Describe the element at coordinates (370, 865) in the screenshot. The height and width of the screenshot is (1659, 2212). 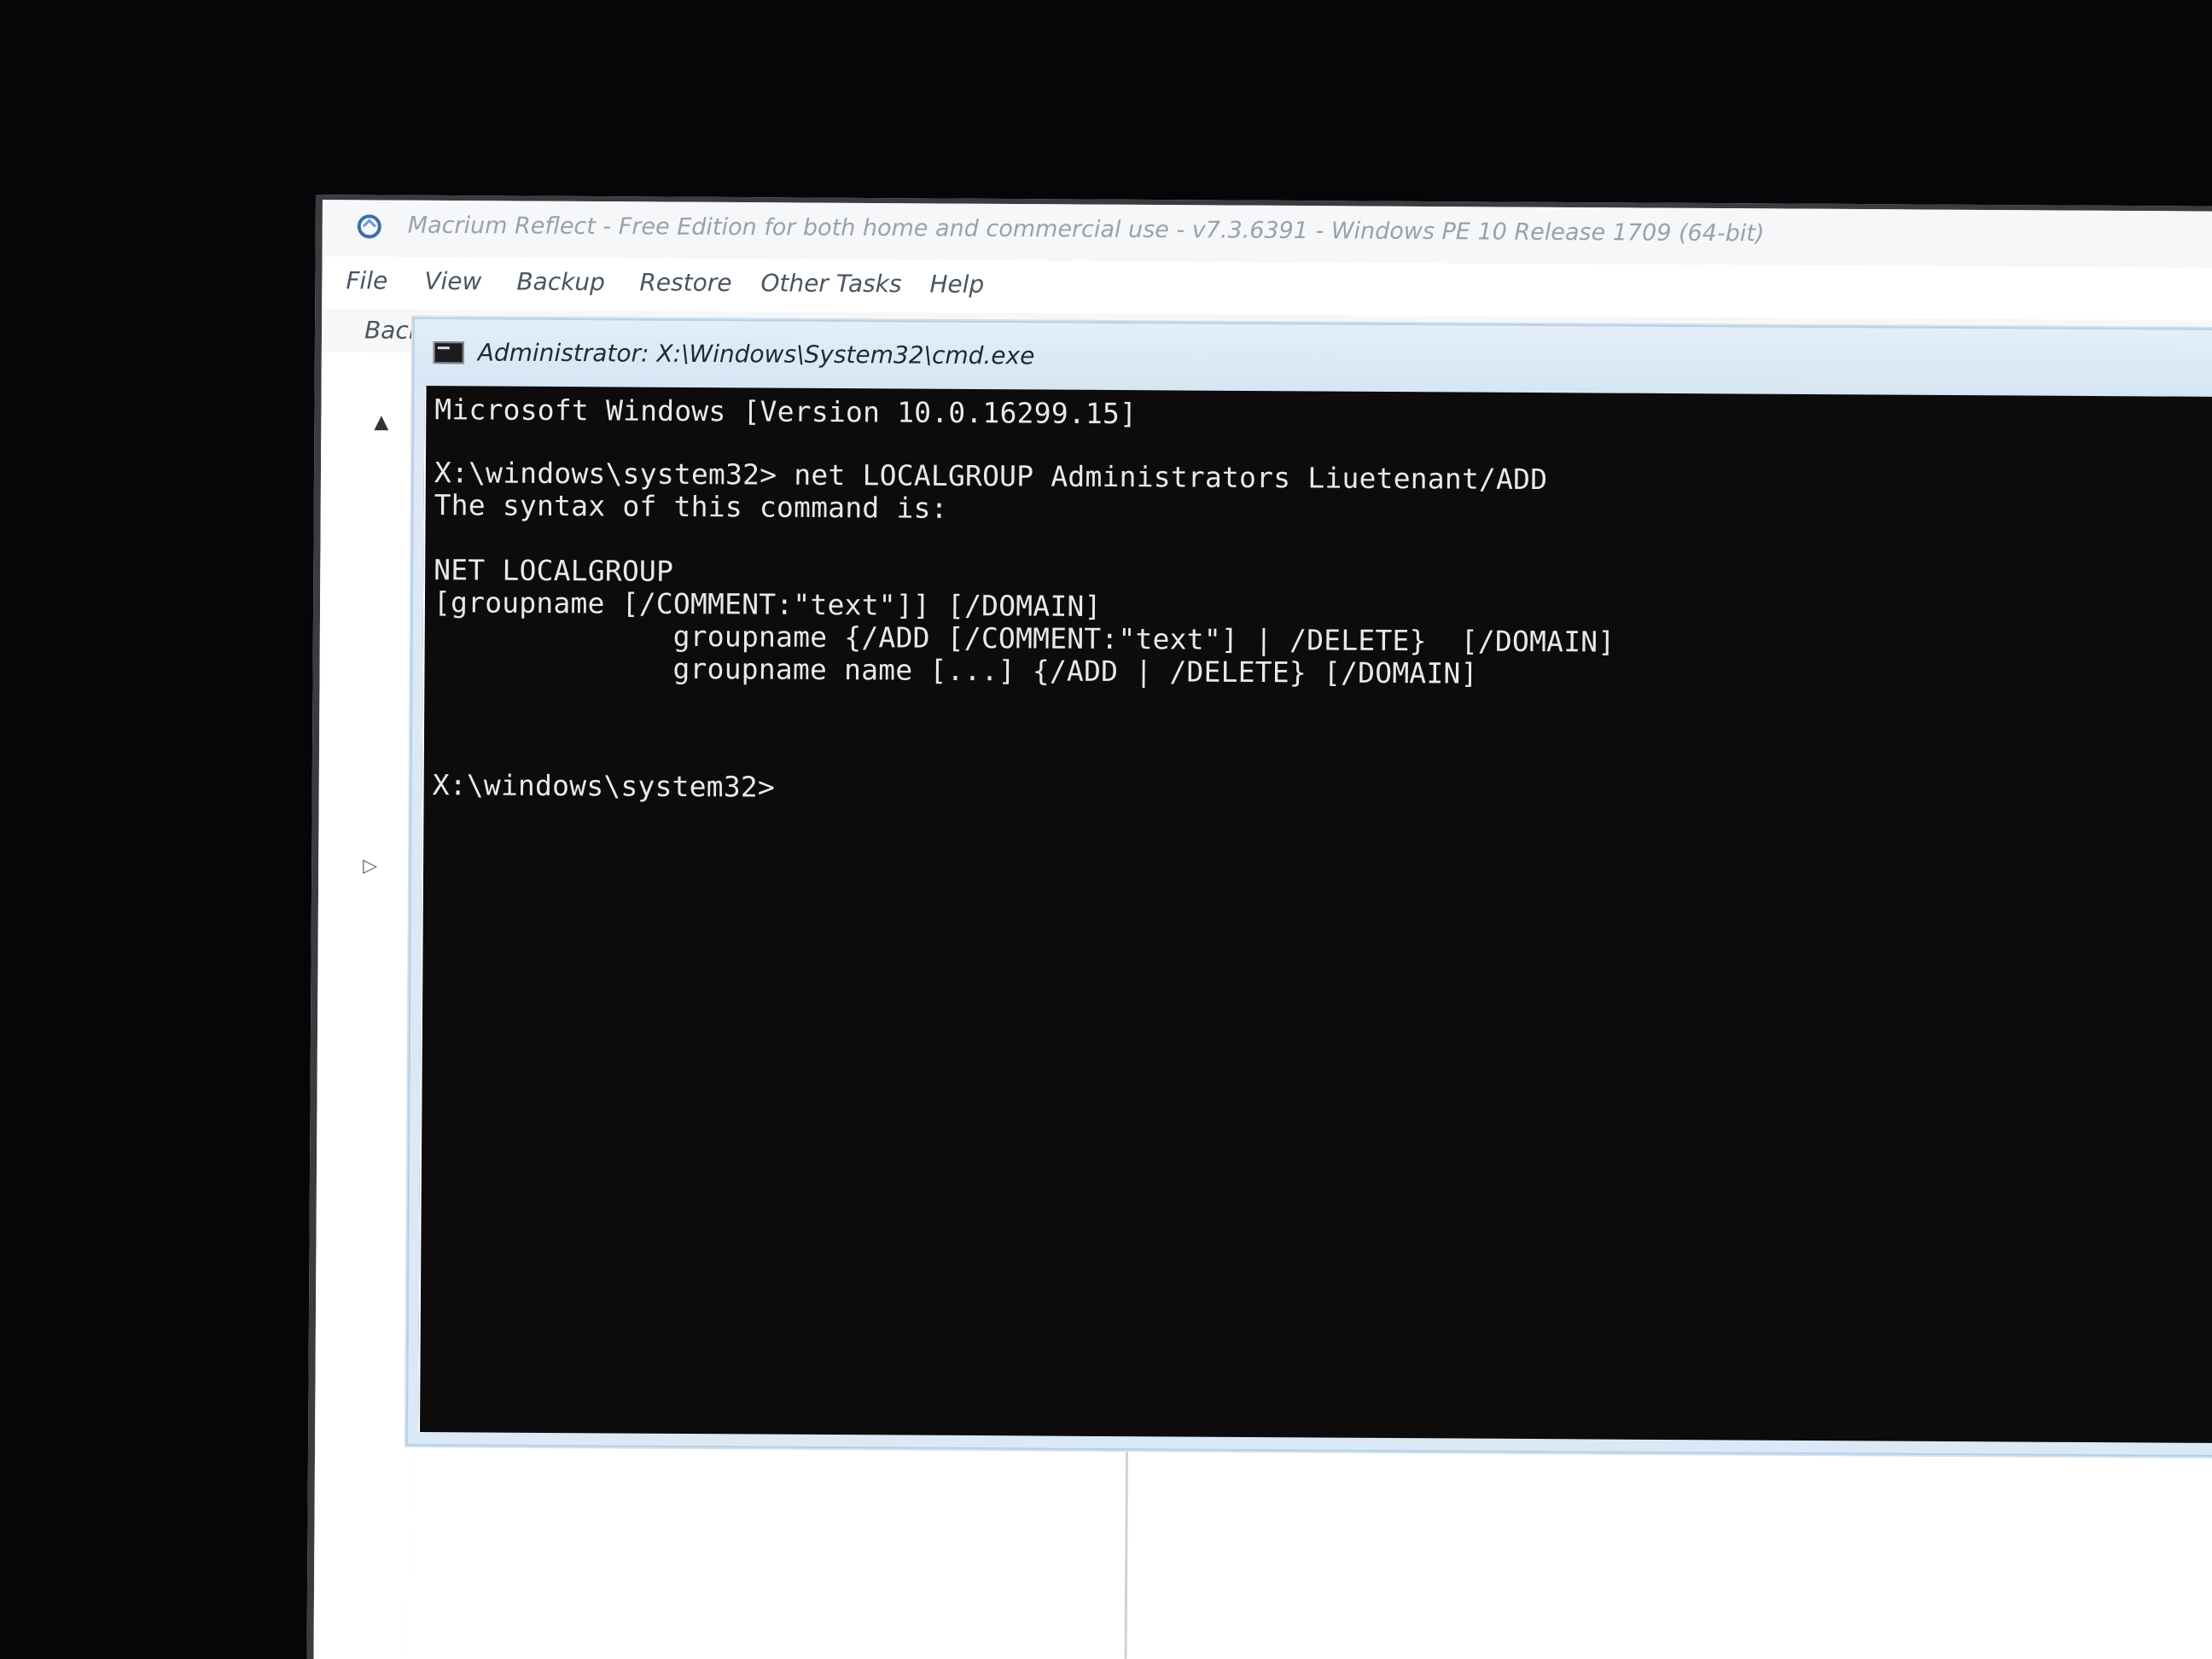
I see `tree-expand-arrow-icon: ▷` at that location.